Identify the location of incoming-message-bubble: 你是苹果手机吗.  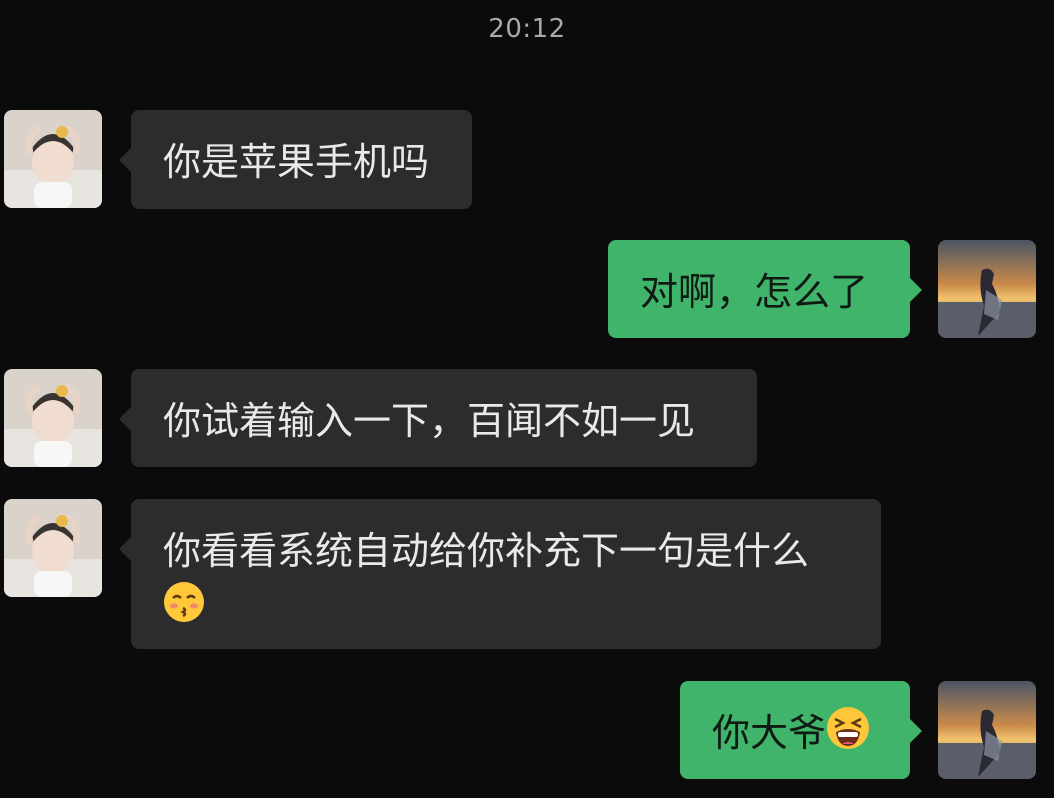
(295, 159).